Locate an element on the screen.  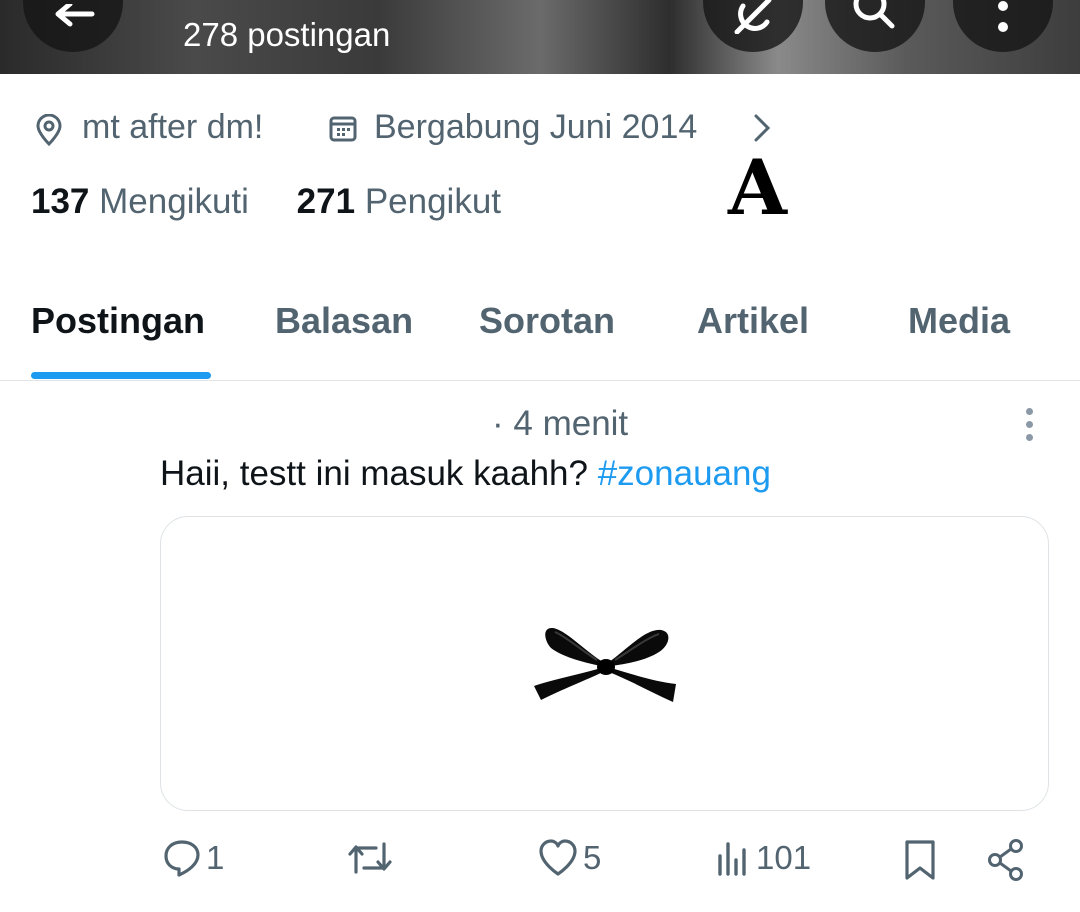
reply-count: 1 is located at coordinates (215, 857).